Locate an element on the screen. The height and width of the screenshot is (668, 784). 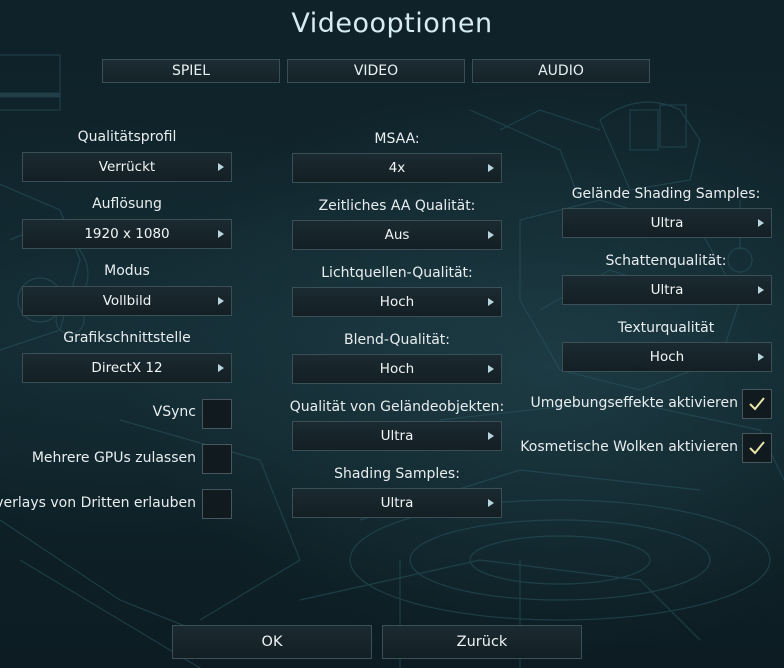
resolution-value: 1920 x 1080 is located at coordinates (127, 234).